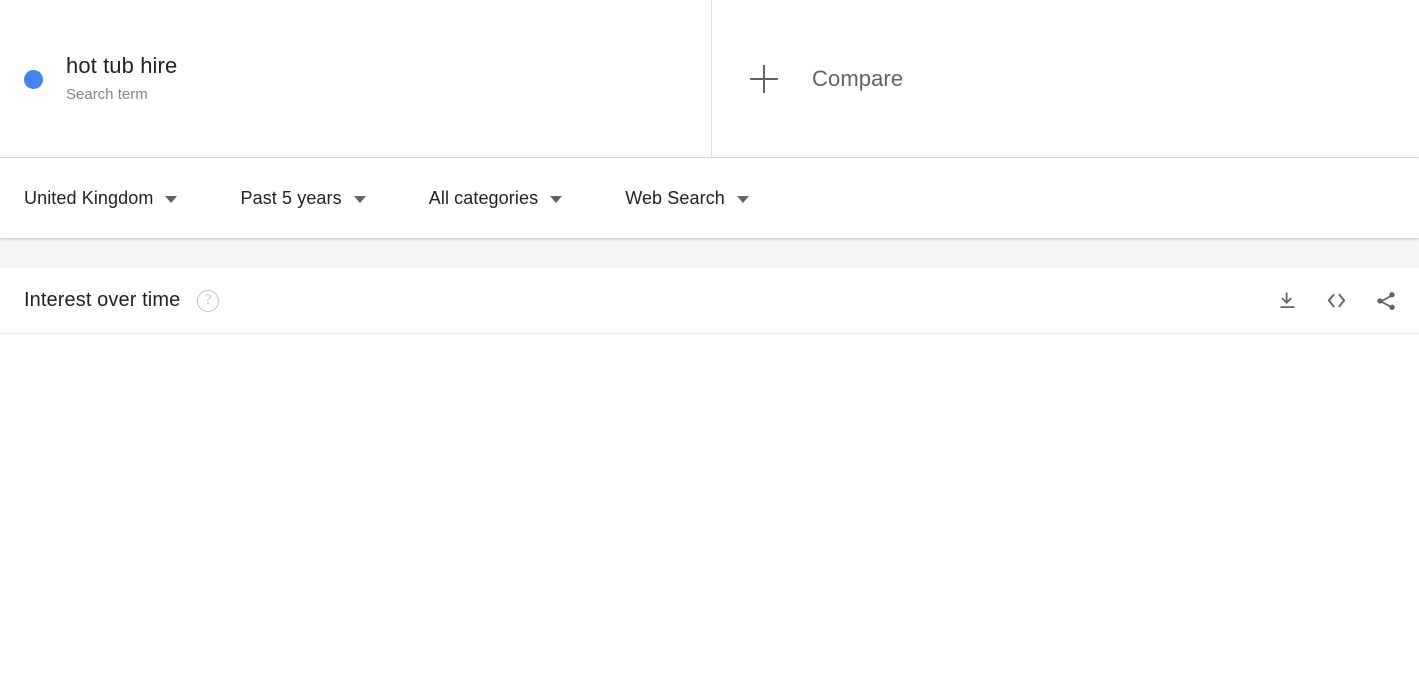  I want to click on filter-search-type-label: Web Search, so click(675, 197).